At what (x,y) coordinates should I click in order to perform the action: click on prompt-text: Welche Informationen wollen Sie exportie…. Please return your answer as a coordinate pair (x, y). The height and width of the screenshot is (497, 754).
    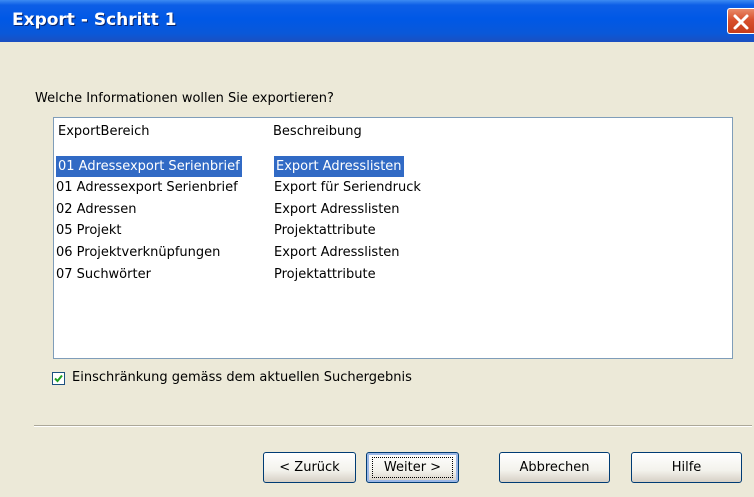
    Looking at the image, I should click on (184, 98).